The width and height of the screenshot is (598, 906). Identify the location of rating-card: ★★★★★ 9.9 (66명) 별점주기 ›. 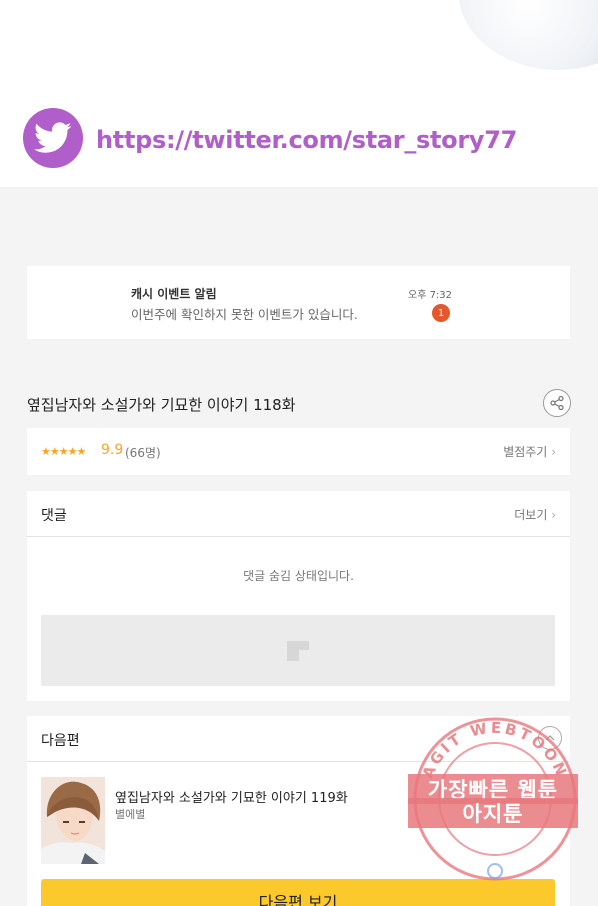
(298, 451).